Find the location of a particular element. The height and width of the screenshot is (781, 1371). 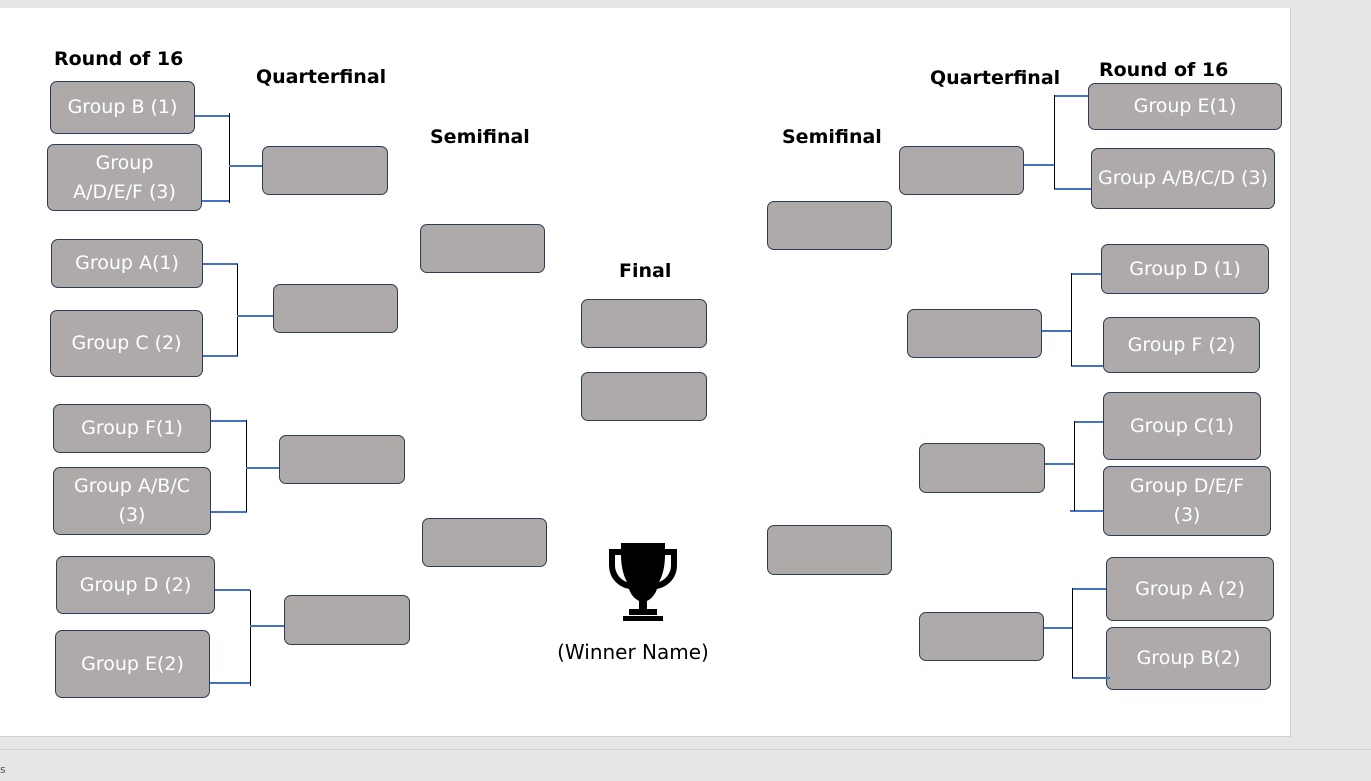

slot-label: Group A/B/C (3) is located at coordinates (132, 500).